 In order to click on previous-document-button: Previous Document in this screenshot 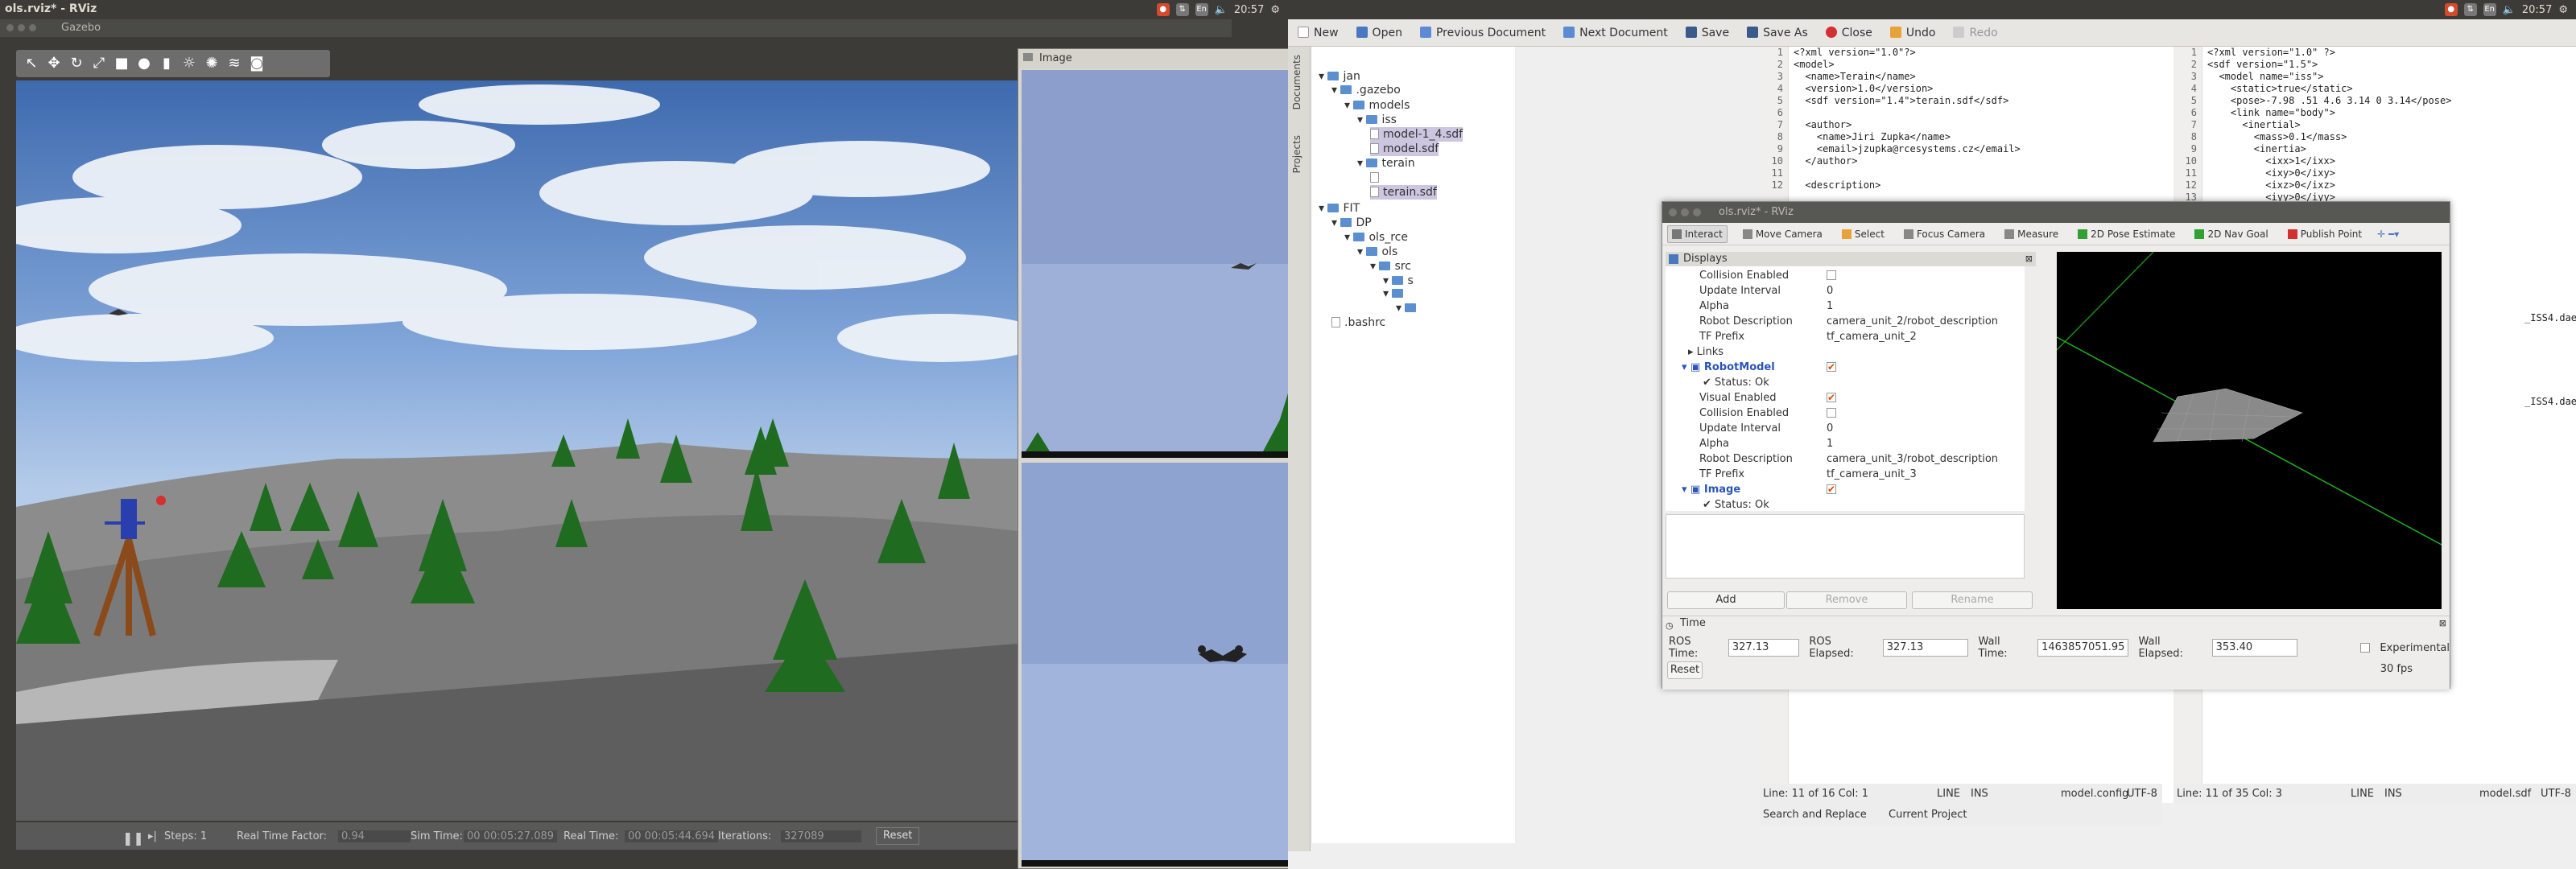, I will do `click(1482, 32)`.